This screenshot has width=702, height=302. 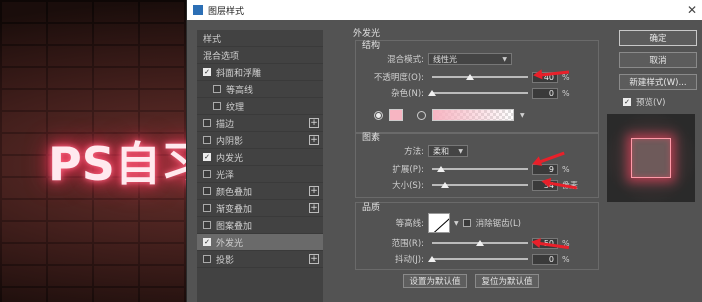 What do you see at coordinates (545, 259) in the screenshot?
I see `jitter-input: 0` at bounding box center [545, 259].